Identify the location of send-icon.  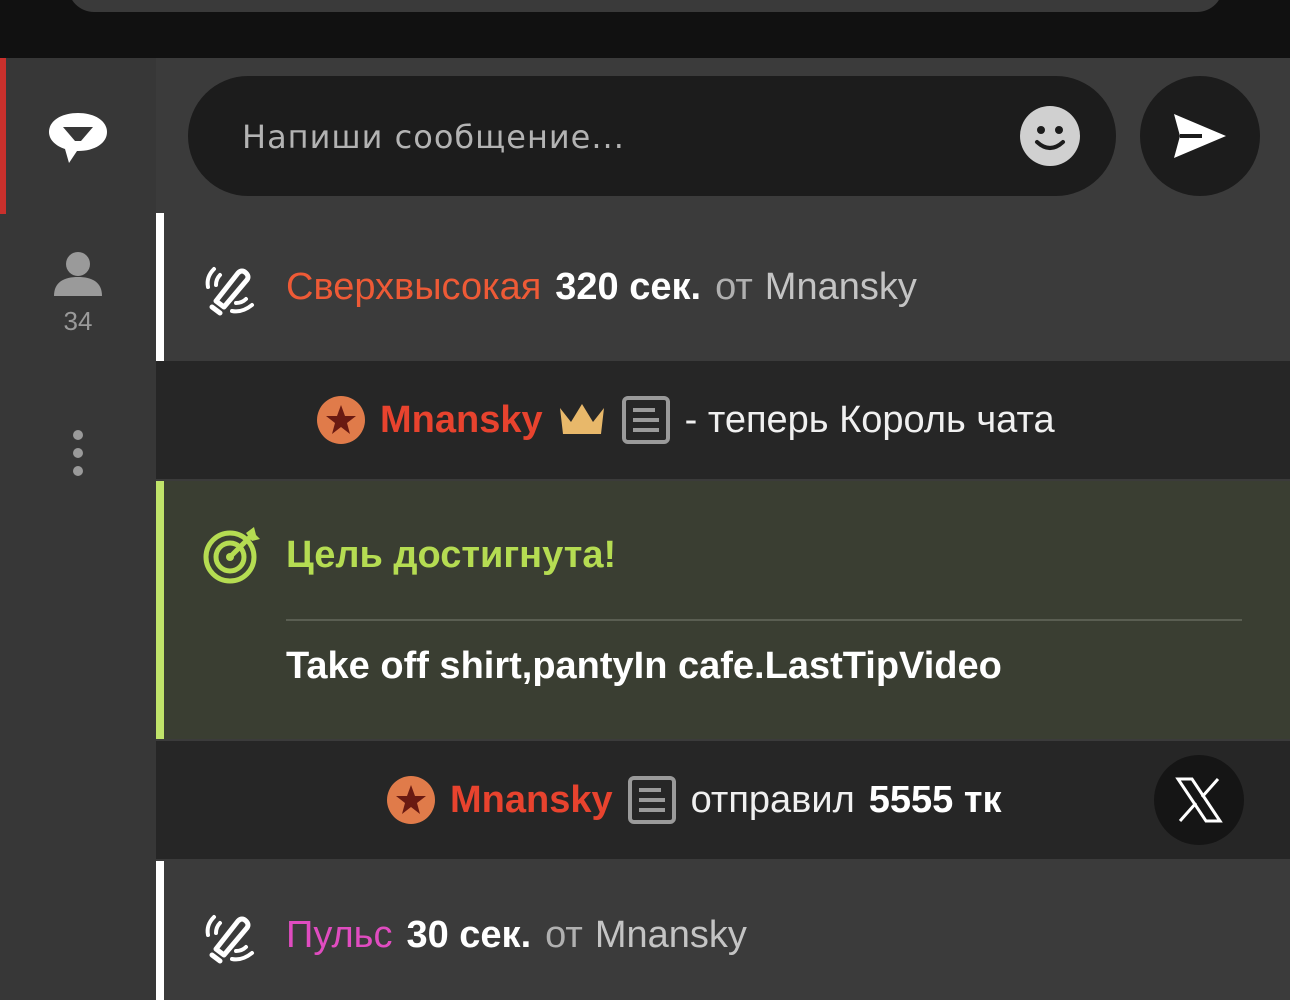
(1200, 136).